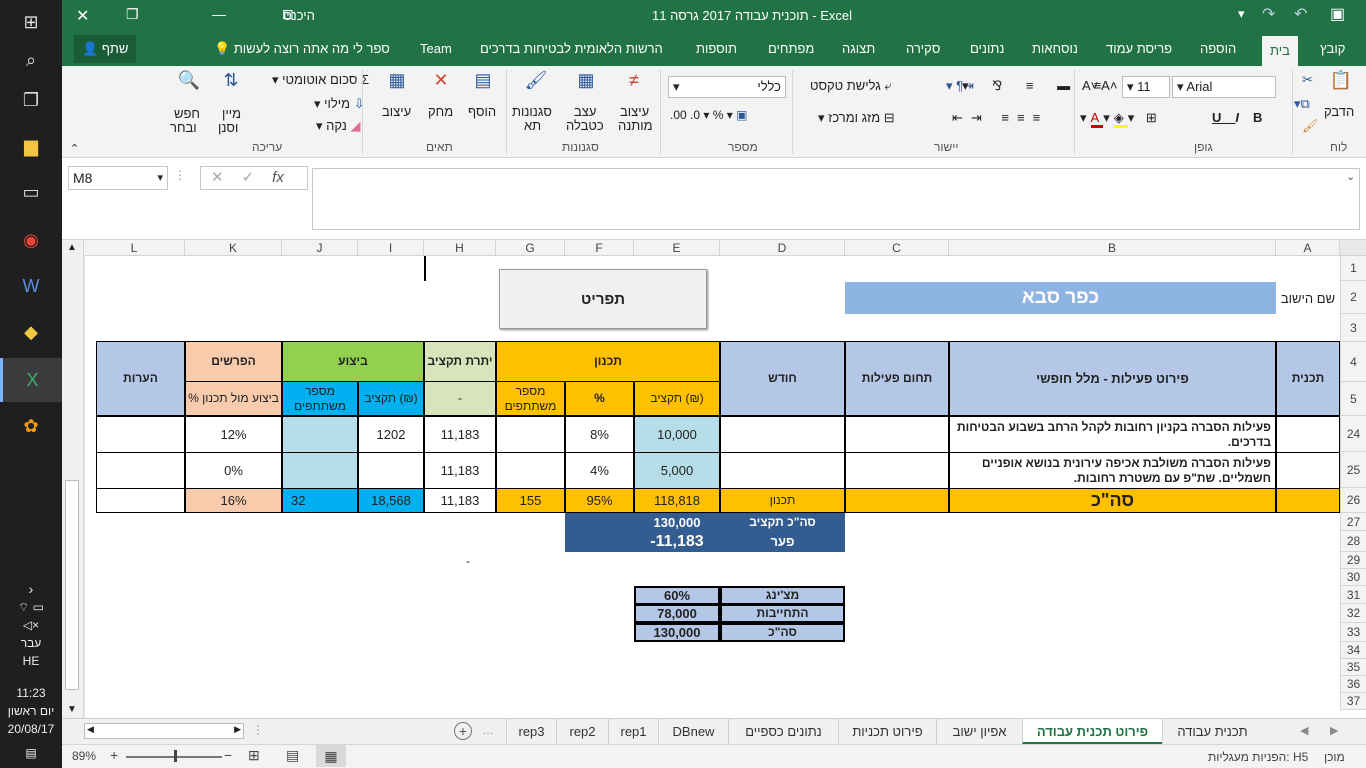 The width and height of the screenshot is (1366, 768). I want to click on paste-icon: 📋, so click(1341, 80).